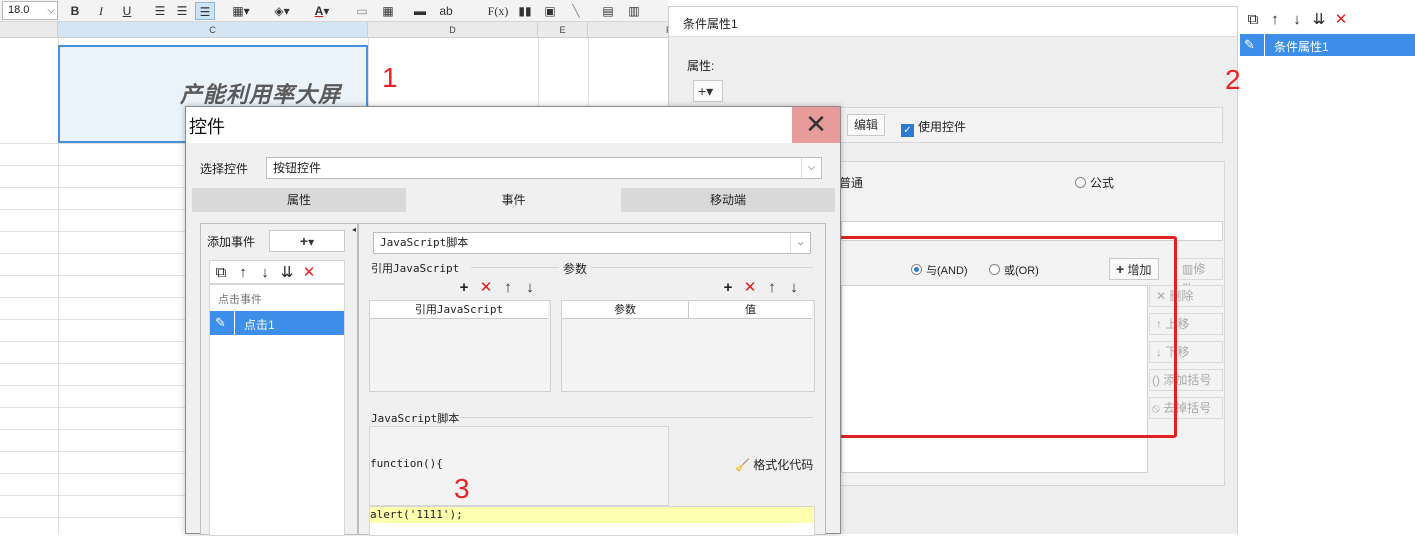 The image size is (1415, 536). Describe the element at coordinates (544, 168) in the screenshot. I see `select-control-dropdown: 按钮控件 ⌵` at that location.